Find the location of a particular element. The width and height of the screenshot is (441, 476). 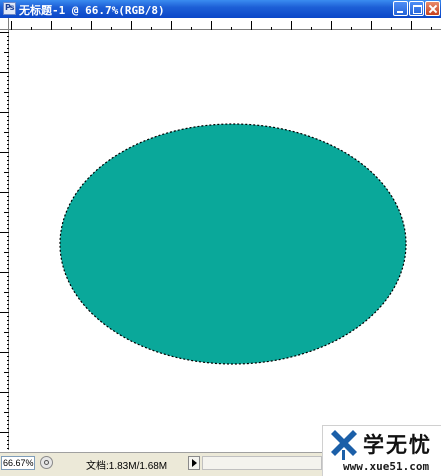

title-bar: Ps 无标题-1 @ 66.7%(RGB/8) is located at coordinates (220, 9).